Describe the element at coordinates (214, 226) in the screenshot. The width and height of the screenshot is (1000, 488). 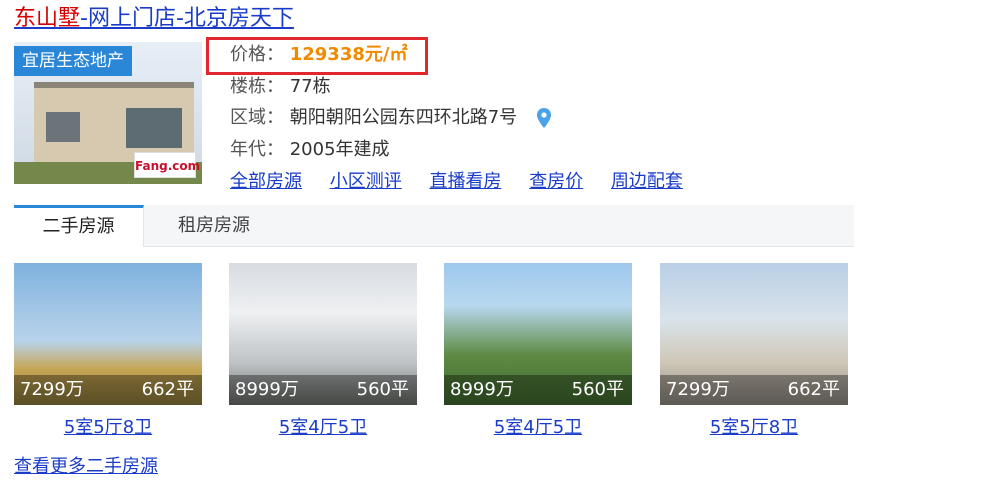
I see `tab-rental: 租房房源` at that location.